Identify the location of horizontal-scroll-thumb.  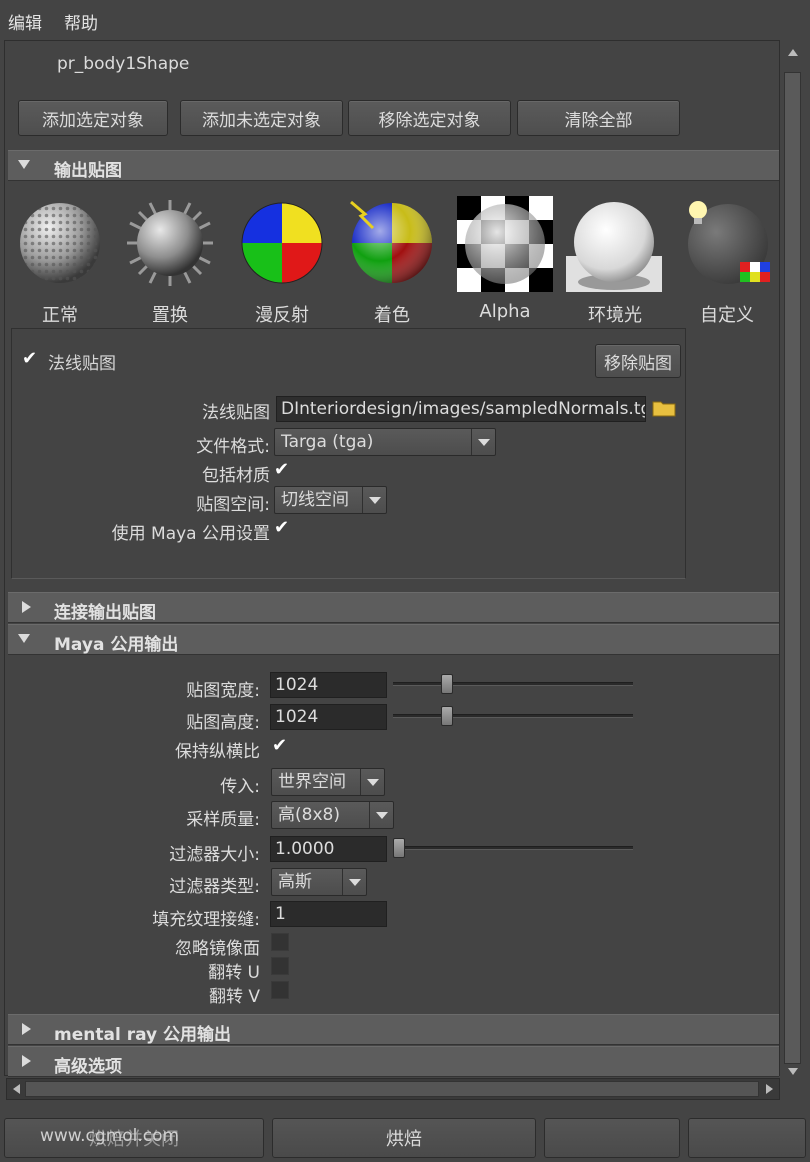
(392, 1089).